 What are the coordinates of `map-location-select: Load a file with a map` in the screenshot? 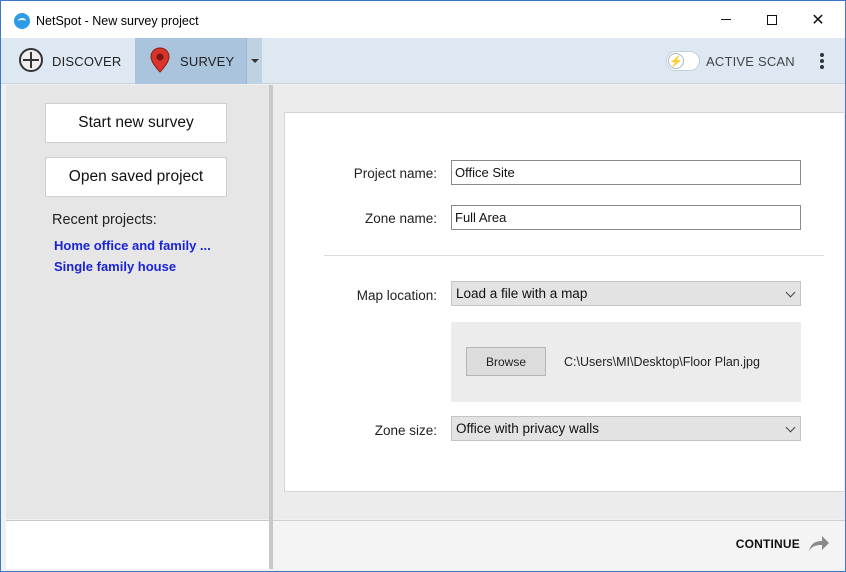 It's located at (626, 293).